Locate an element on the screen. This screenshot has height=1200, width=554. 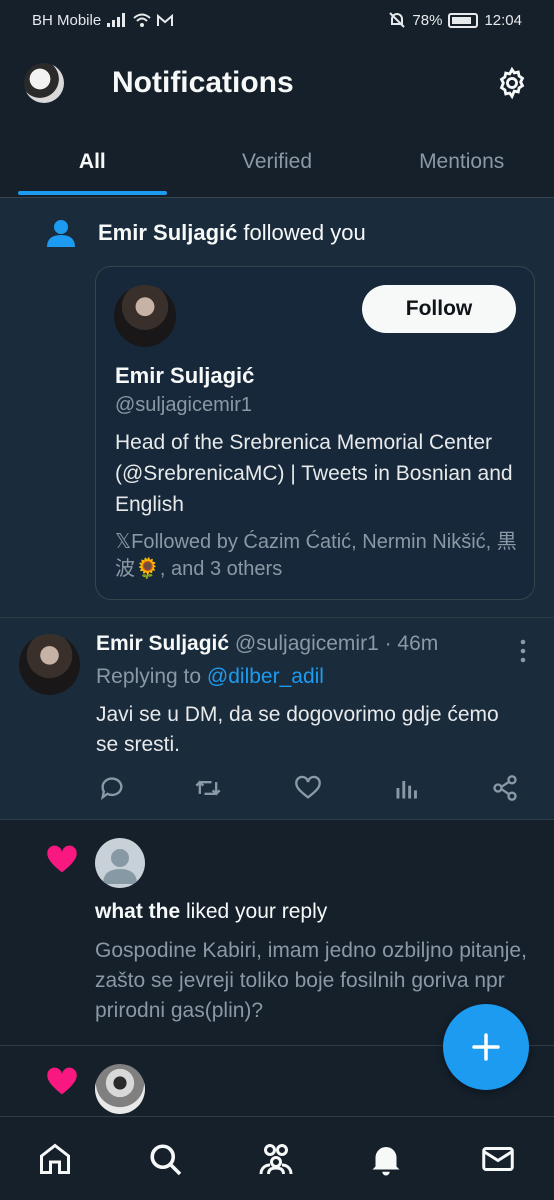
person-icon is located at coordinates (61, 233).